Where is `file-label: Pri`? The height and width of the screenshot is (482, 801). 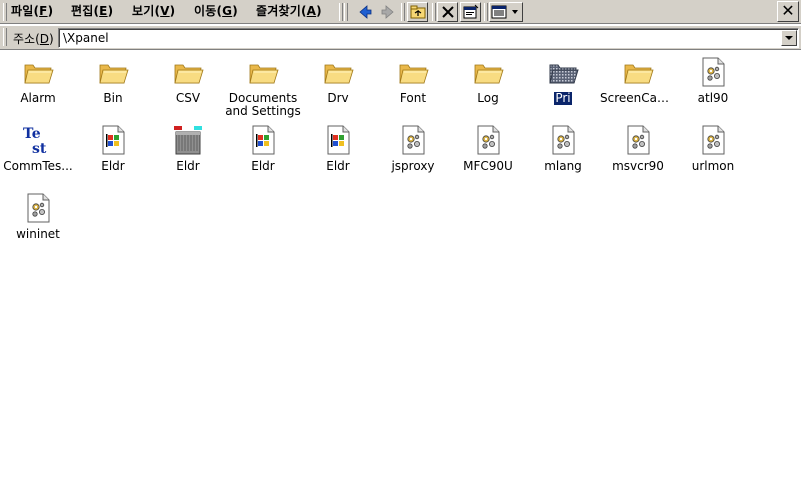 file-label: Pri is located at coordinates (563, 98).